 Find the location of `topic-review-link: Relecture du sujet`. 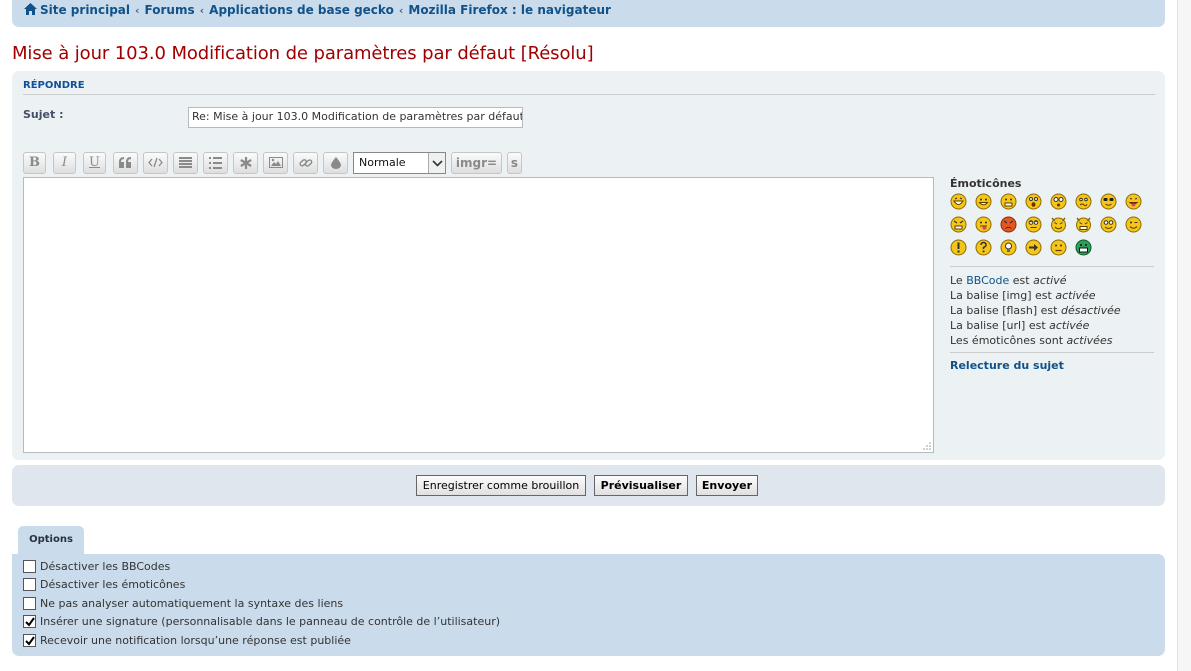

topic-review-link: Relecture du sujet is located at coordinates (1007, 365).